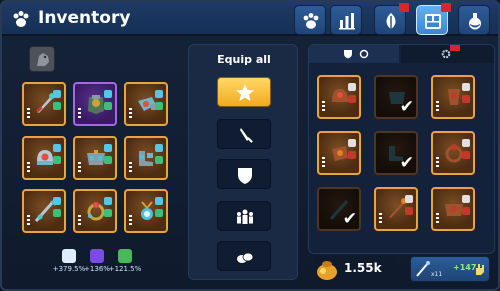  I want to click on tab-potions, so click(474, 20).